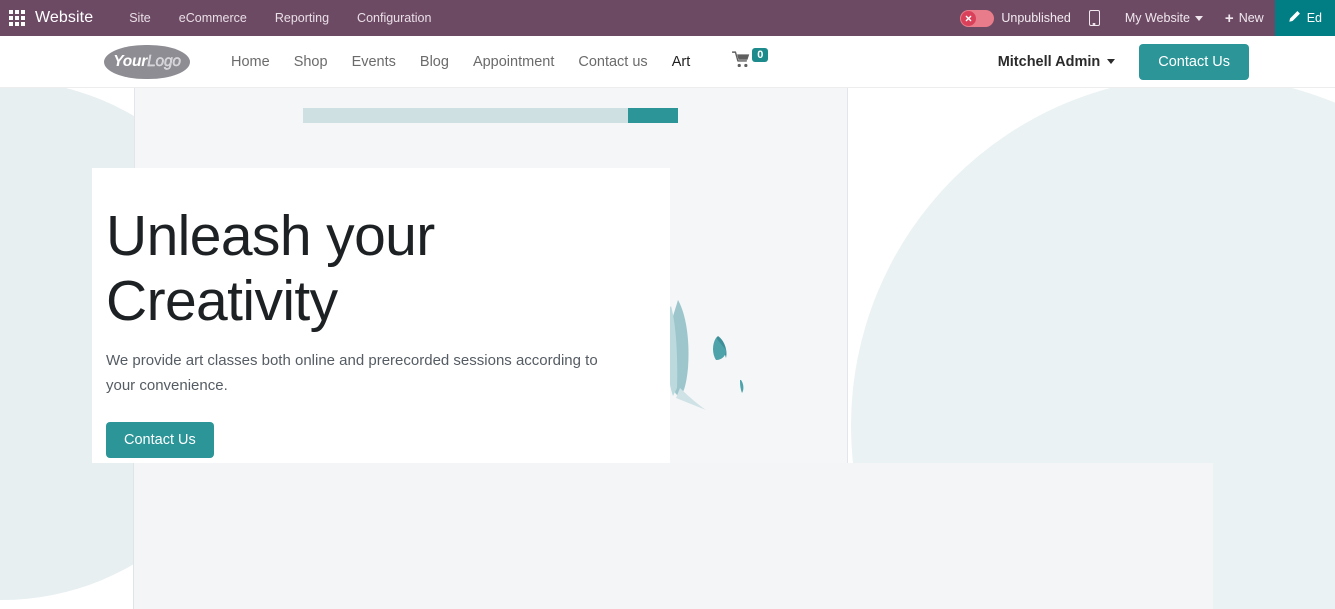  I want to click on menu-item-reporting: Reporting, so click(302, 18).